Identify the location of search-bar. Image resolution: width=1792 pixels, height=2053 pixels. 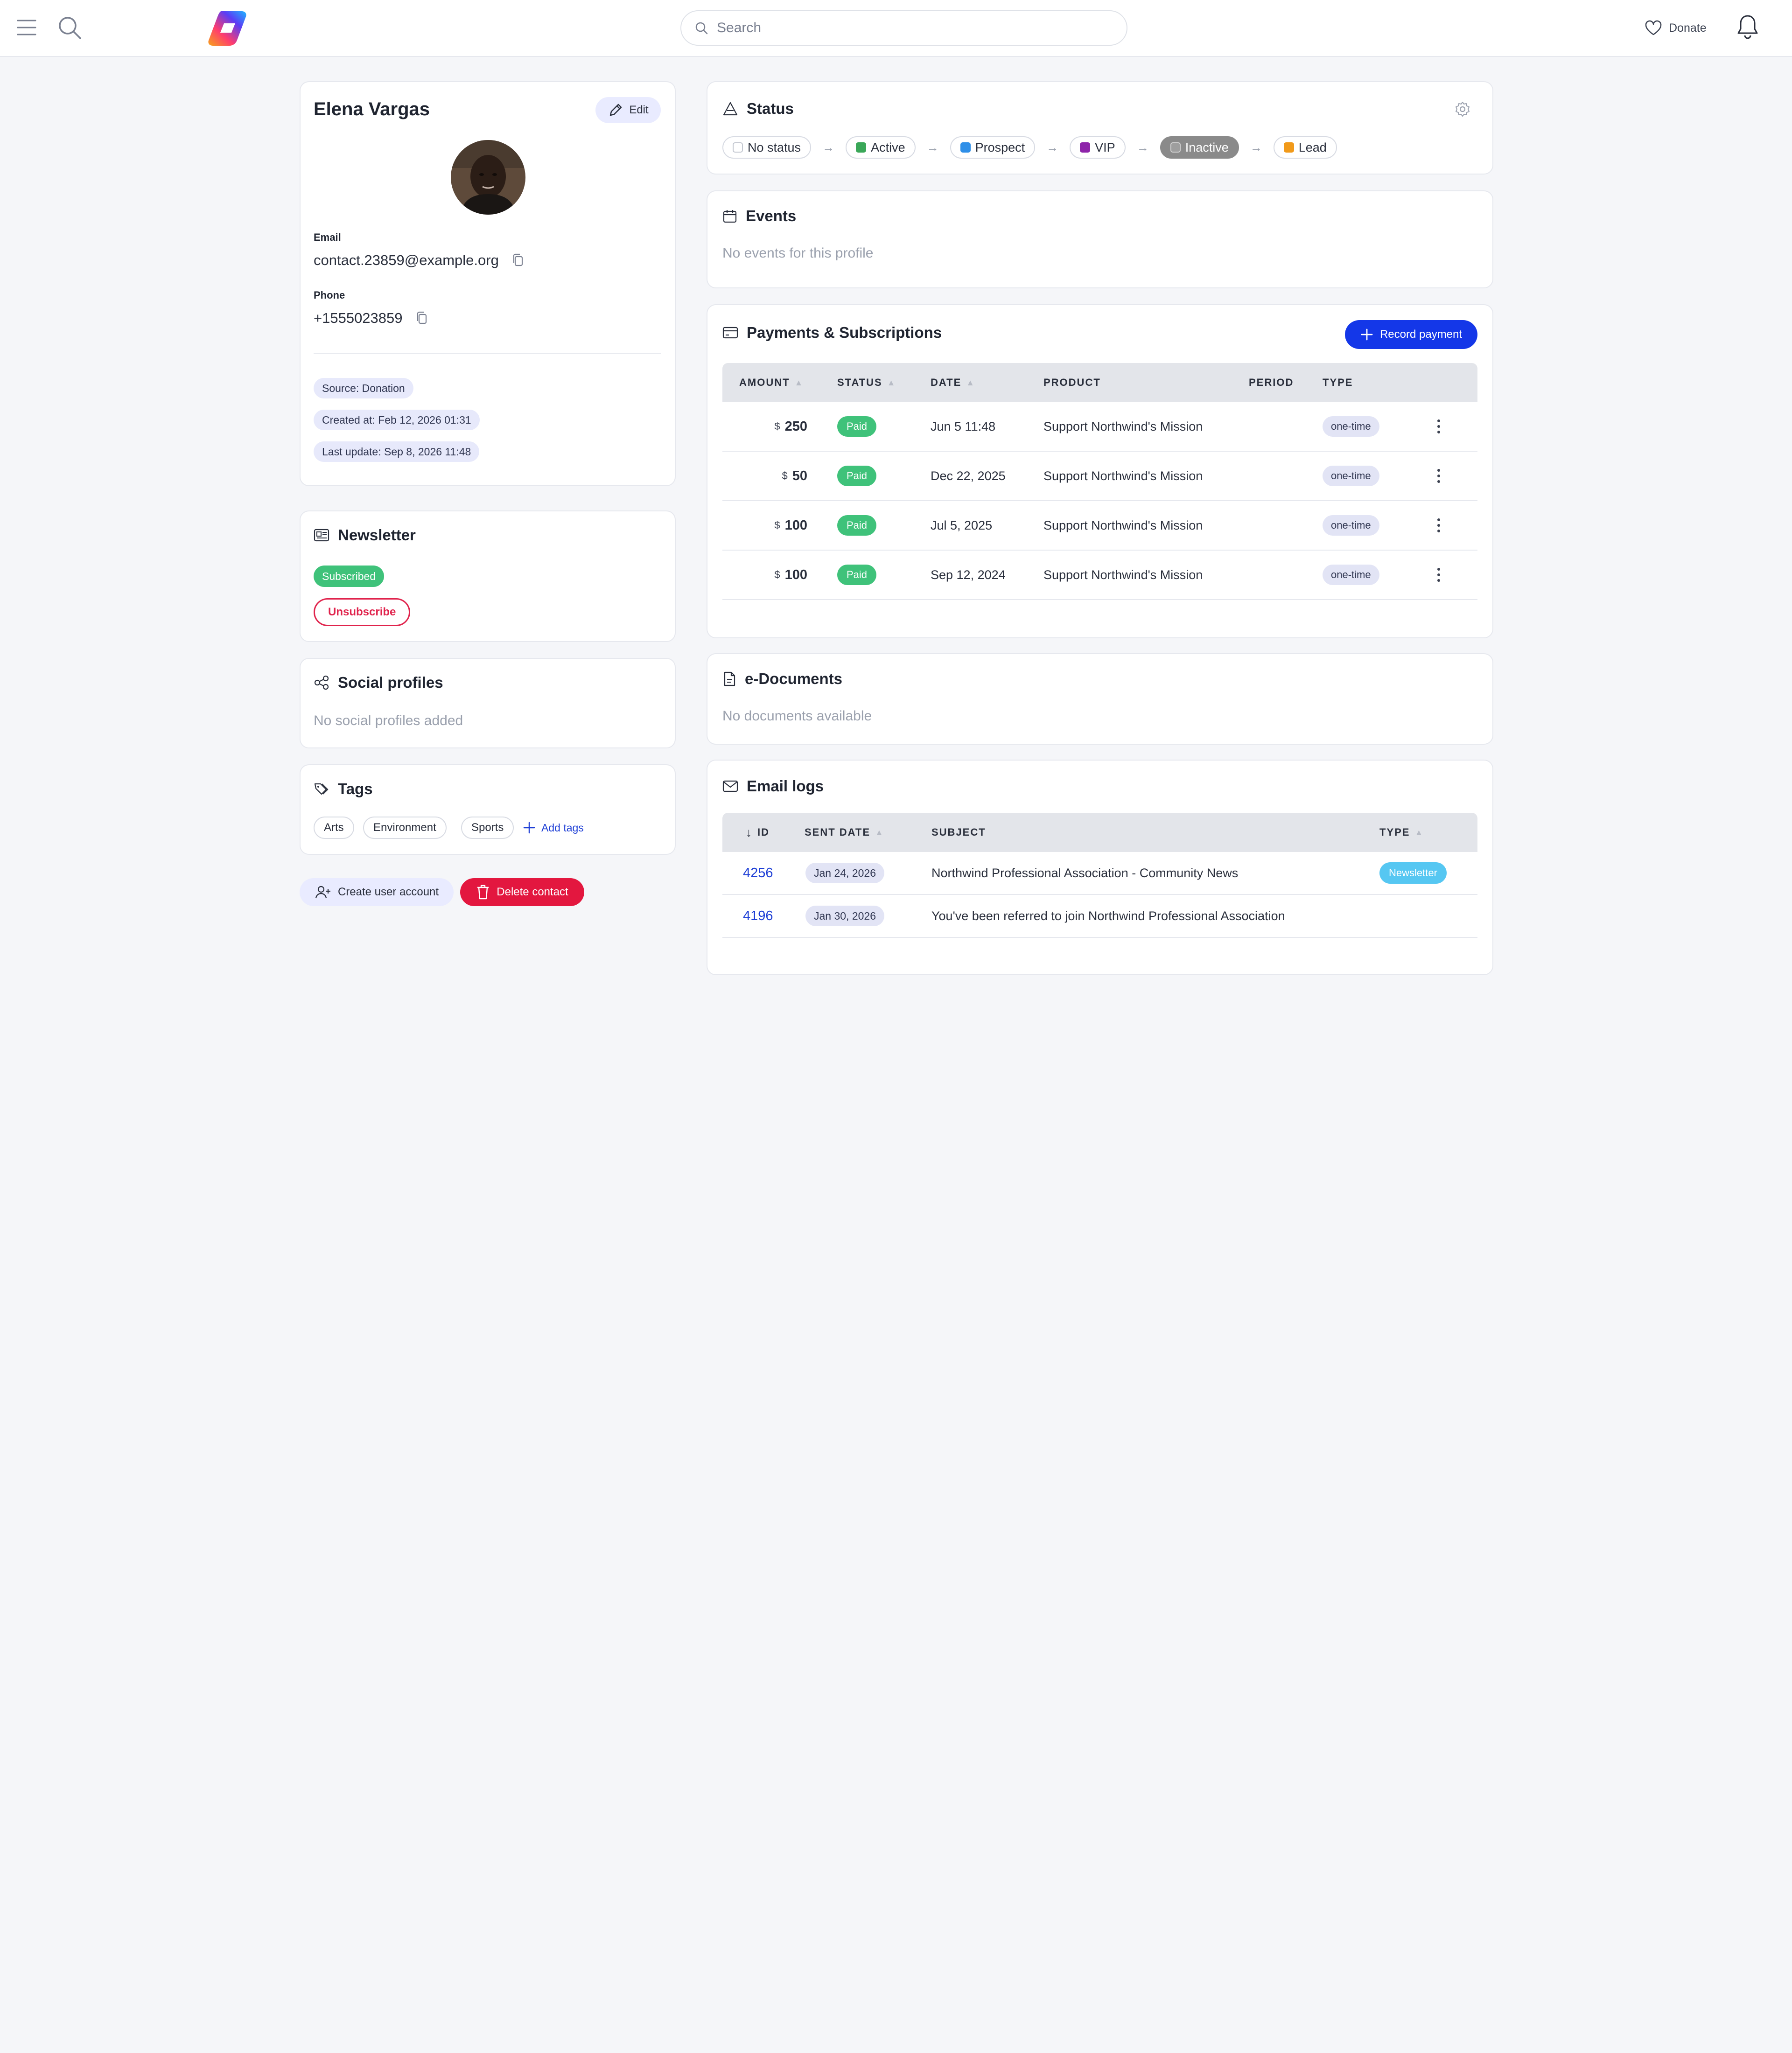
(903, 28).